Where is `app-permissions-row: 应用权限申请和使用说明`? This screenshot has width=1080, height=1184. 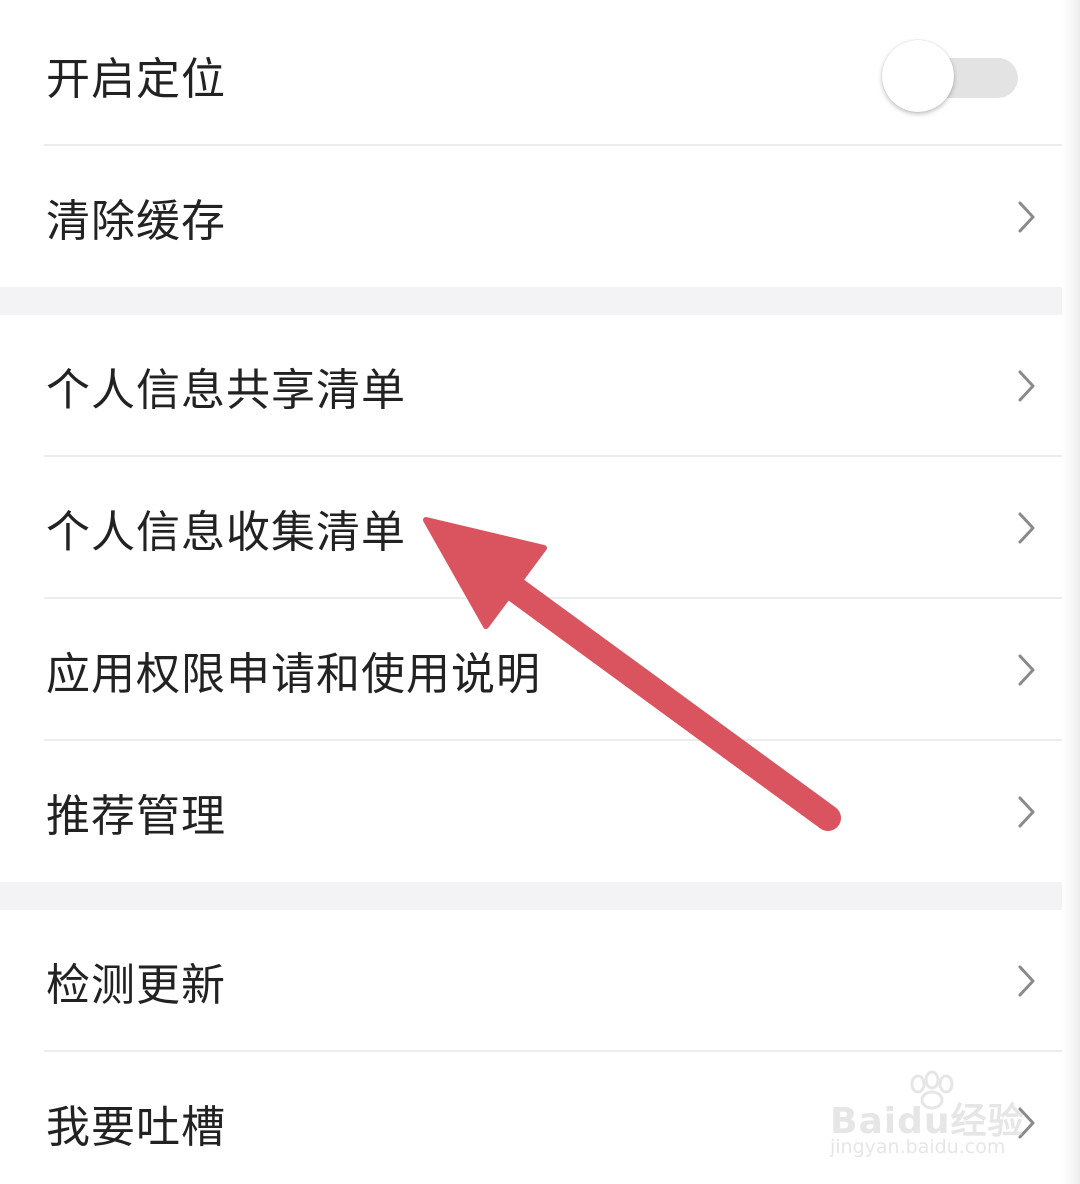
app-permissions-row: 应用权限申请和使用说明 is located at coordinates (531, 670).